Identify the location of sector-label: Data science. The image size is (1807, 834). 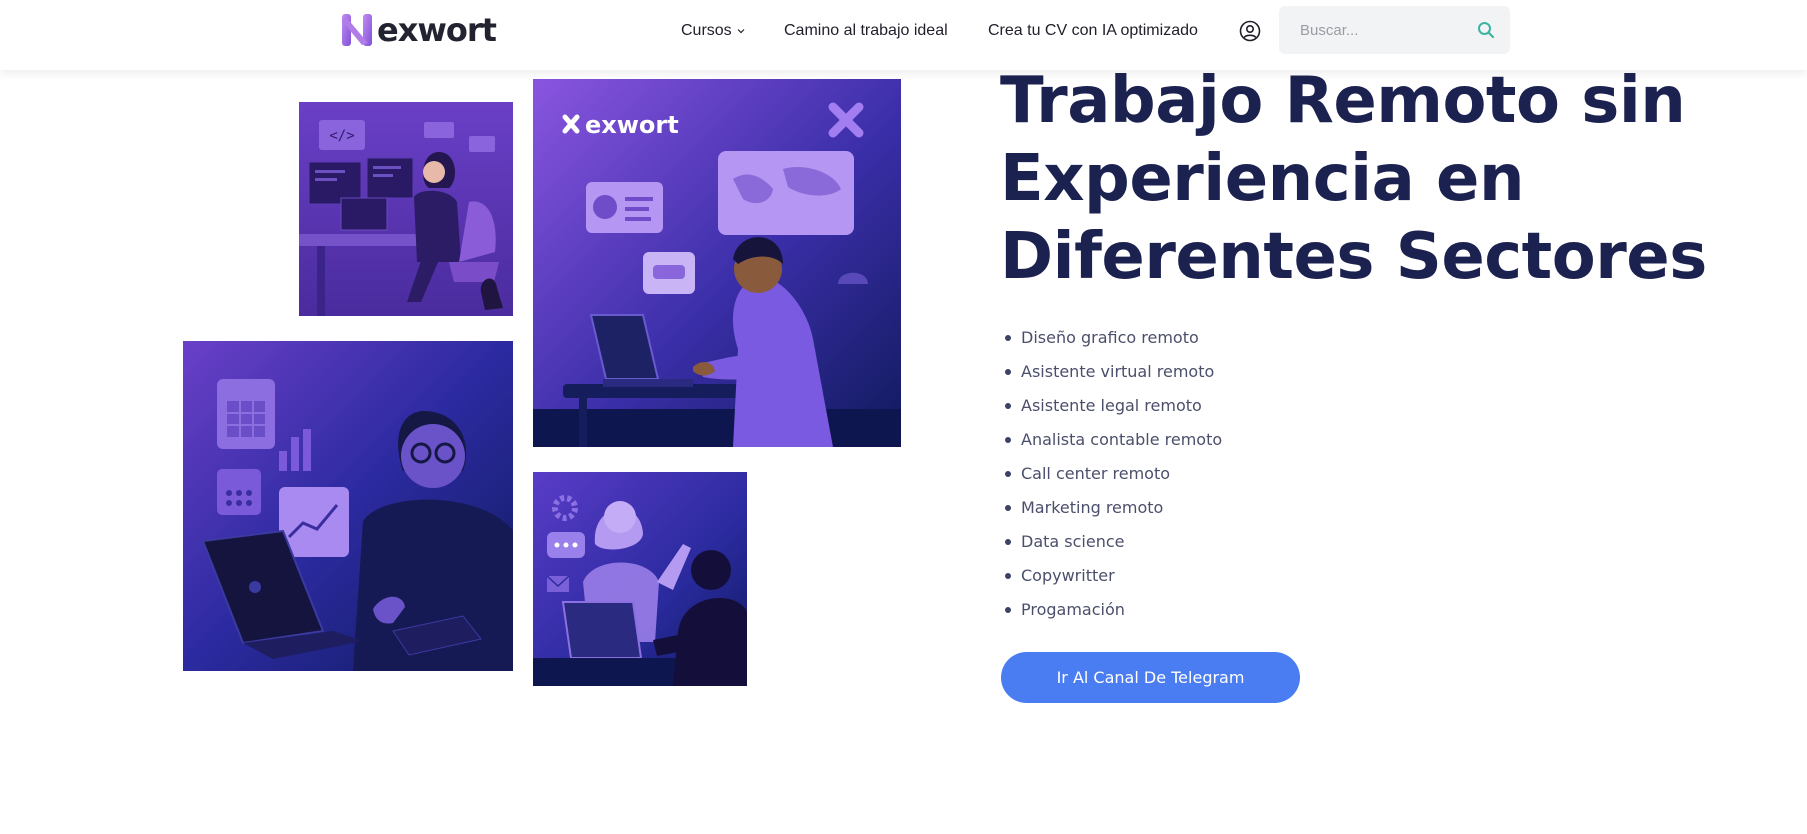
(1073, 541).